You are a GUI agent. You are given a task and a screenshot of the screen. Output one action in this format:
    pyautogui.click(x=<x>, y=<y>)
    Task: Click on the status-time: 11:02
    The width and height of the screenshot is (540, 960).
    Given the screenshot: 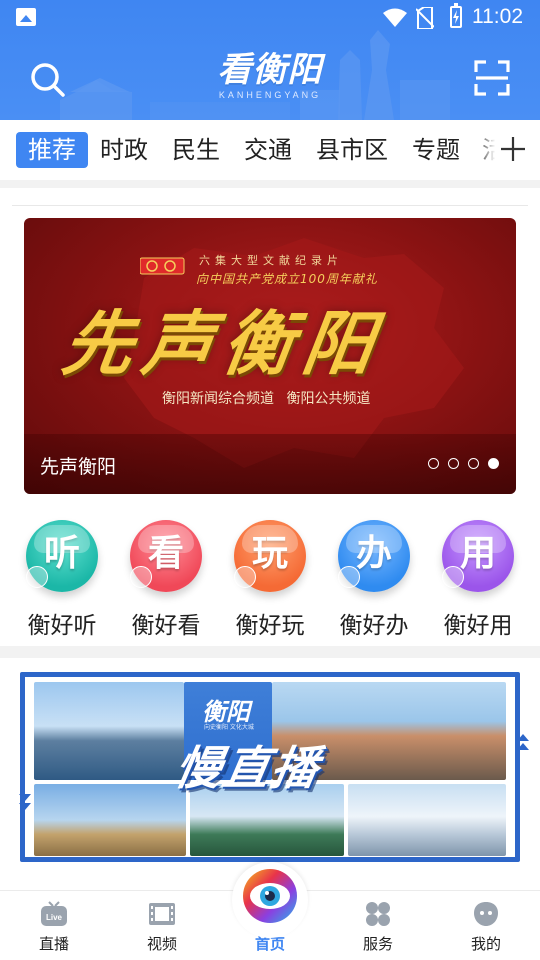 What is the action you would take?
    pyautogui.click(x=497, y=16)
    